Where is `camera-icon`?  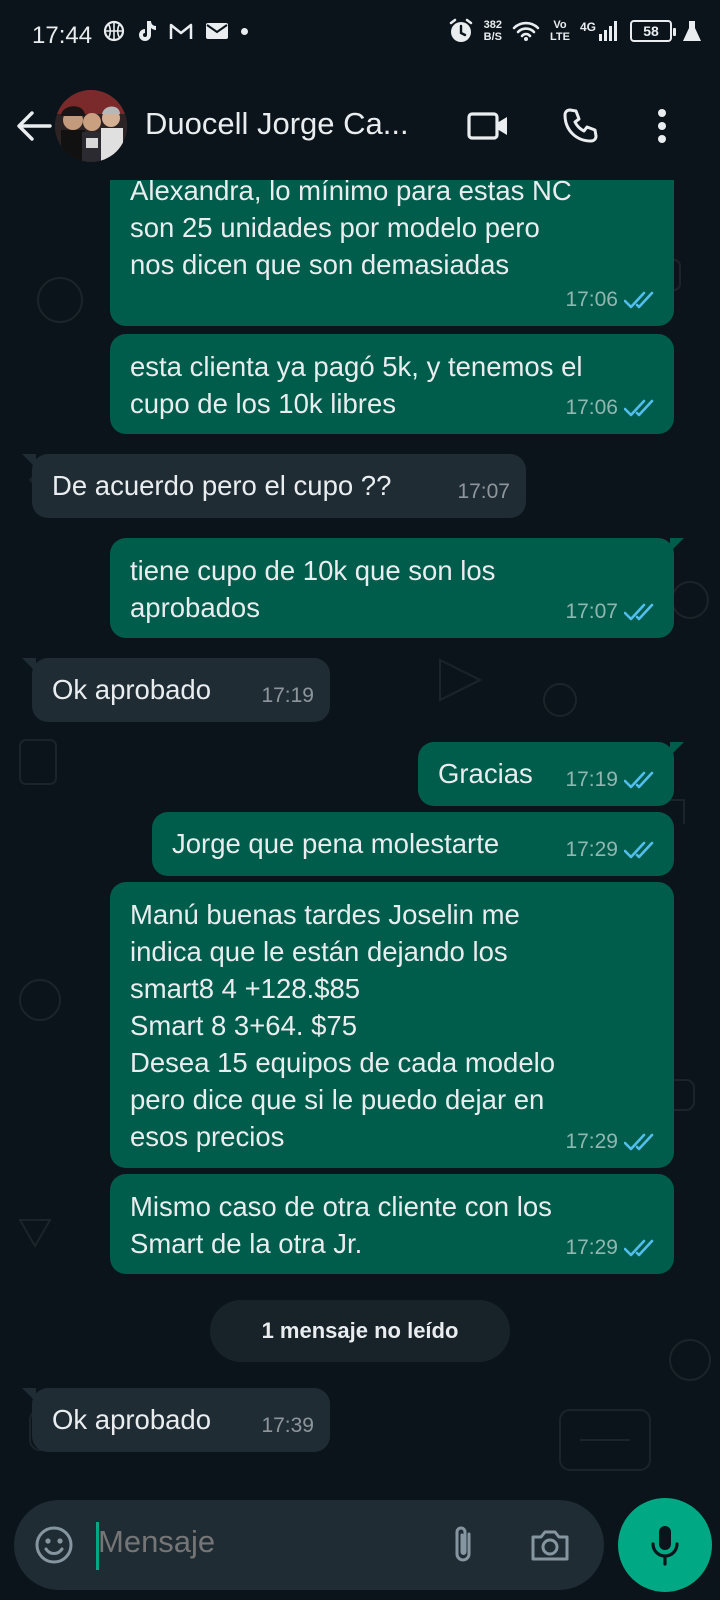
camera-icon is located at coordinates (550, 1545).